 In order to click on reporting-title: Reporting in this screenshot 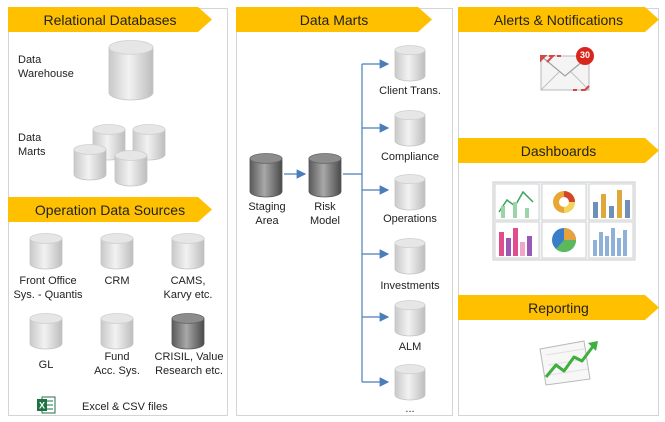, I will do `click(558, 307)`.